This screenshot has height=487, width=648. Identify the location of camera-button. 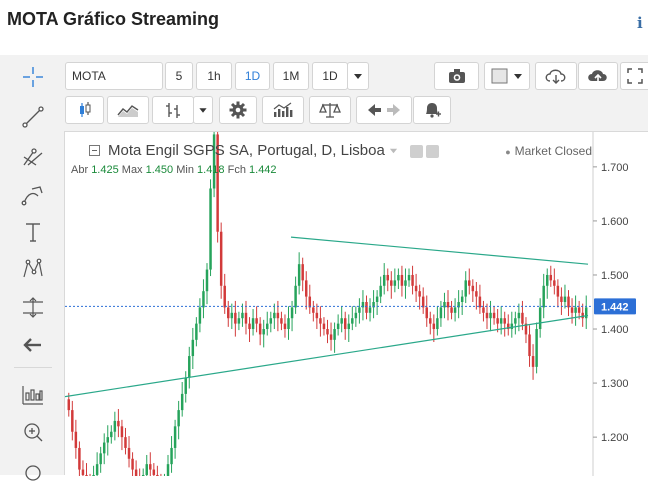
(456, 76).